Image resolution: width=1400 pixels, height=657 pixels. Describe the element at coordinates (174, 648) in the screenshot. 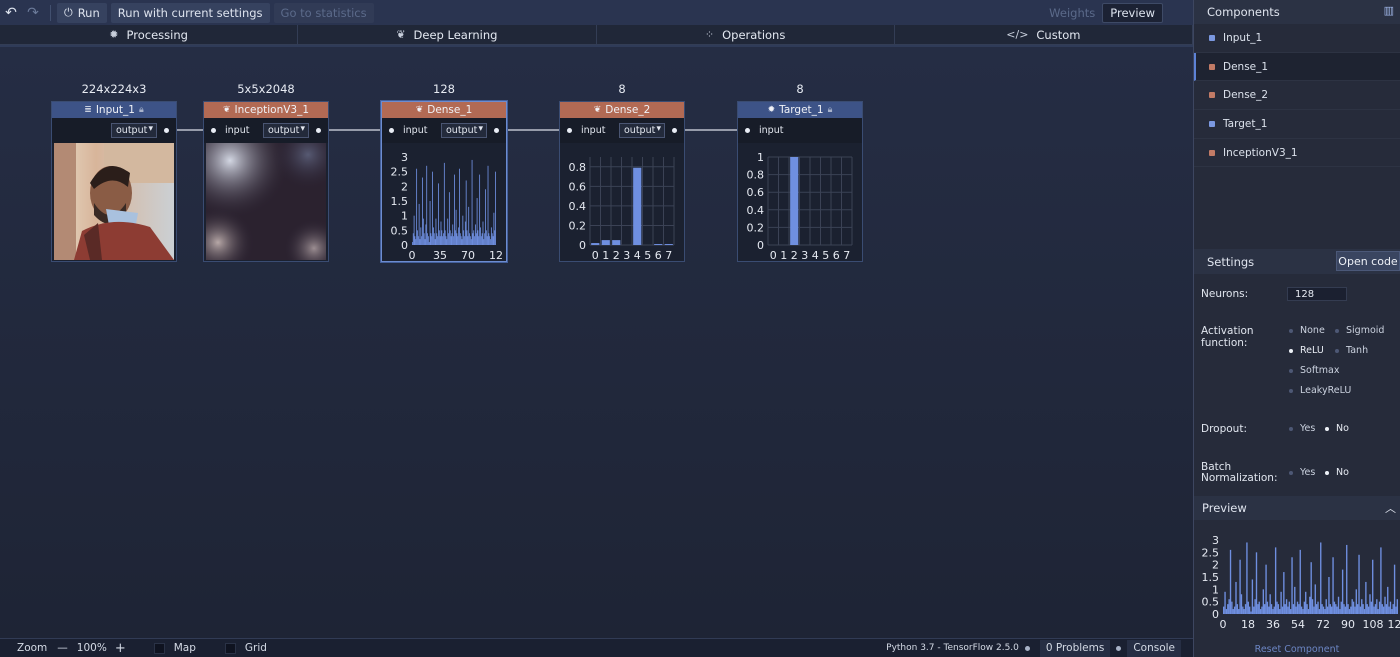

I see `map-toggle: Map` at that location.